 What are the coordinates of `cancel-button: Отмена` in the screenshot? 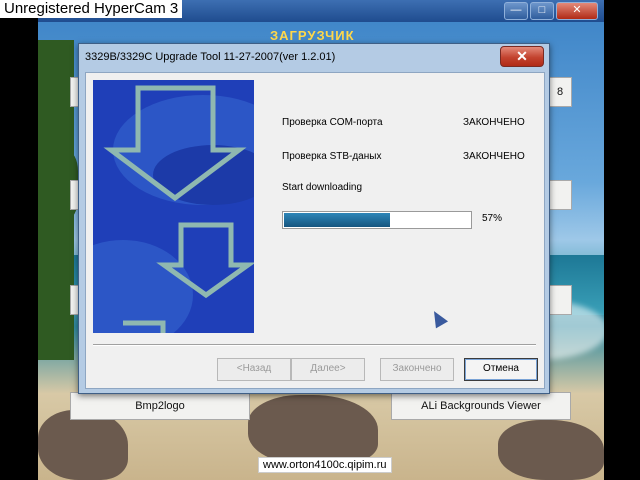 It's located at (501, 369).